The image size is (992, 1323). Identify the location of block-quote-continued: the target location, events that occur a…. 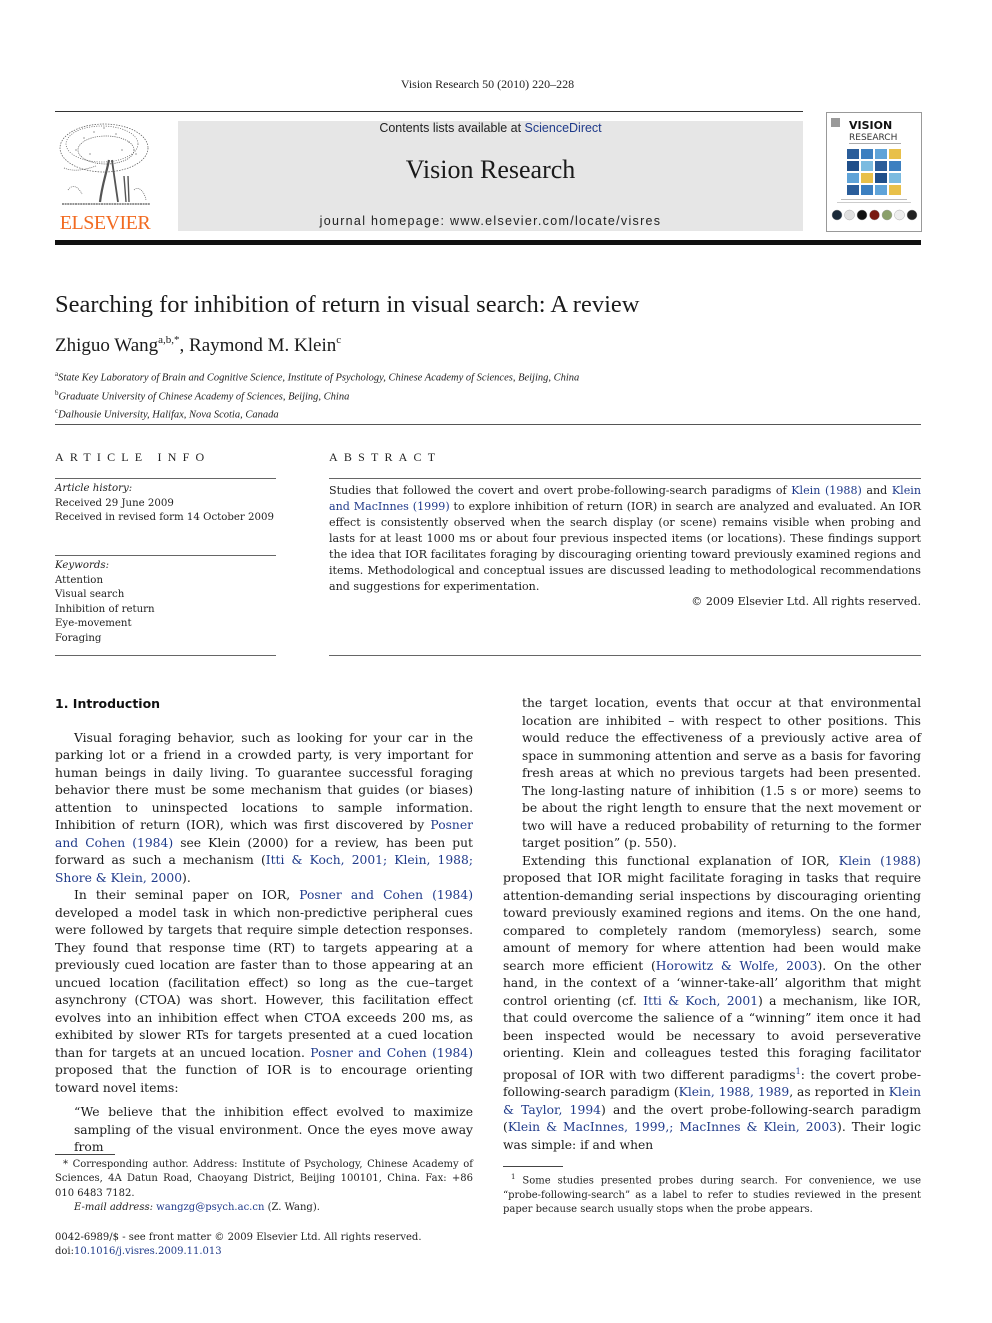
(721, 773).